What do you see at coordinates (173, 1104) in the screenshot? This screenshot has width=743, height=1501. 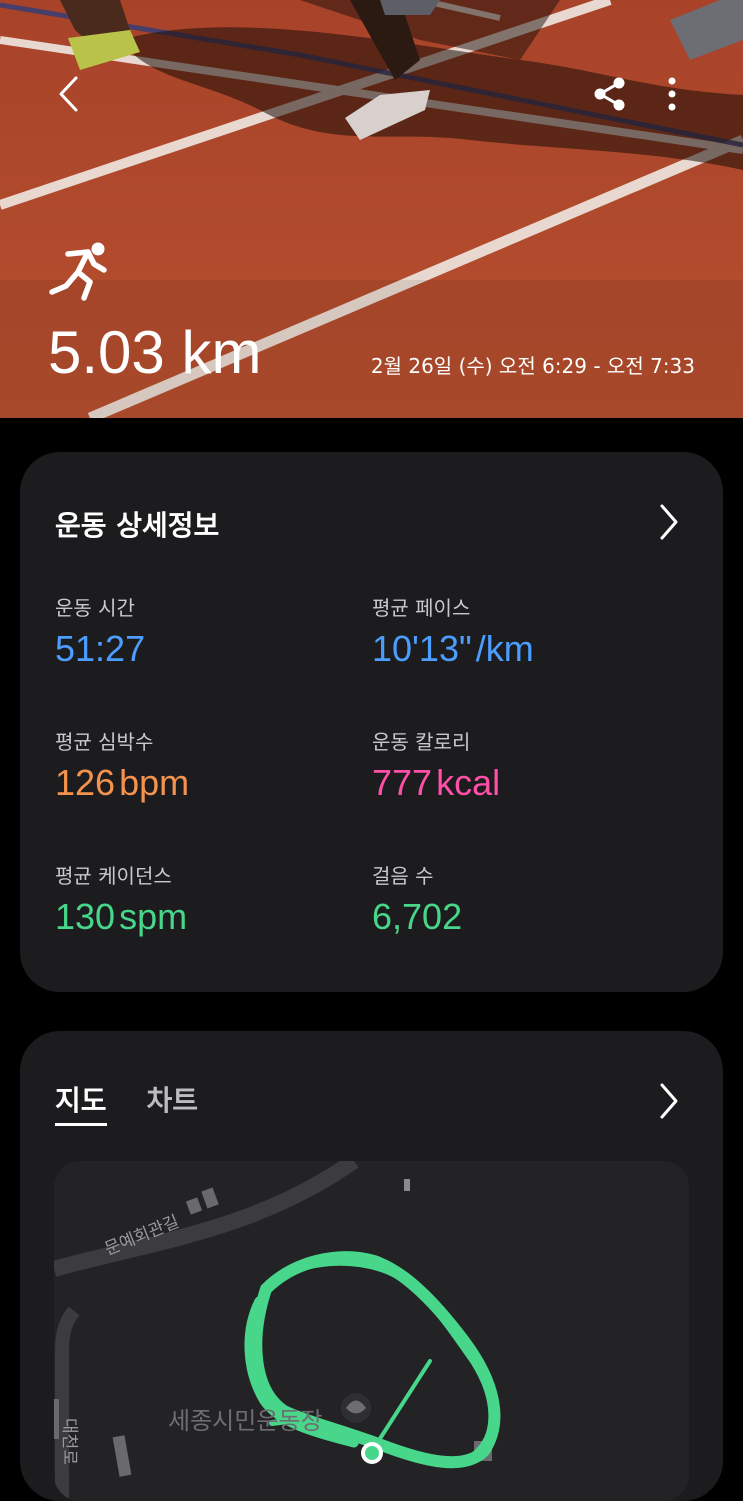 I see `tab-chart: 차트` at bounding box center [173, 1104].